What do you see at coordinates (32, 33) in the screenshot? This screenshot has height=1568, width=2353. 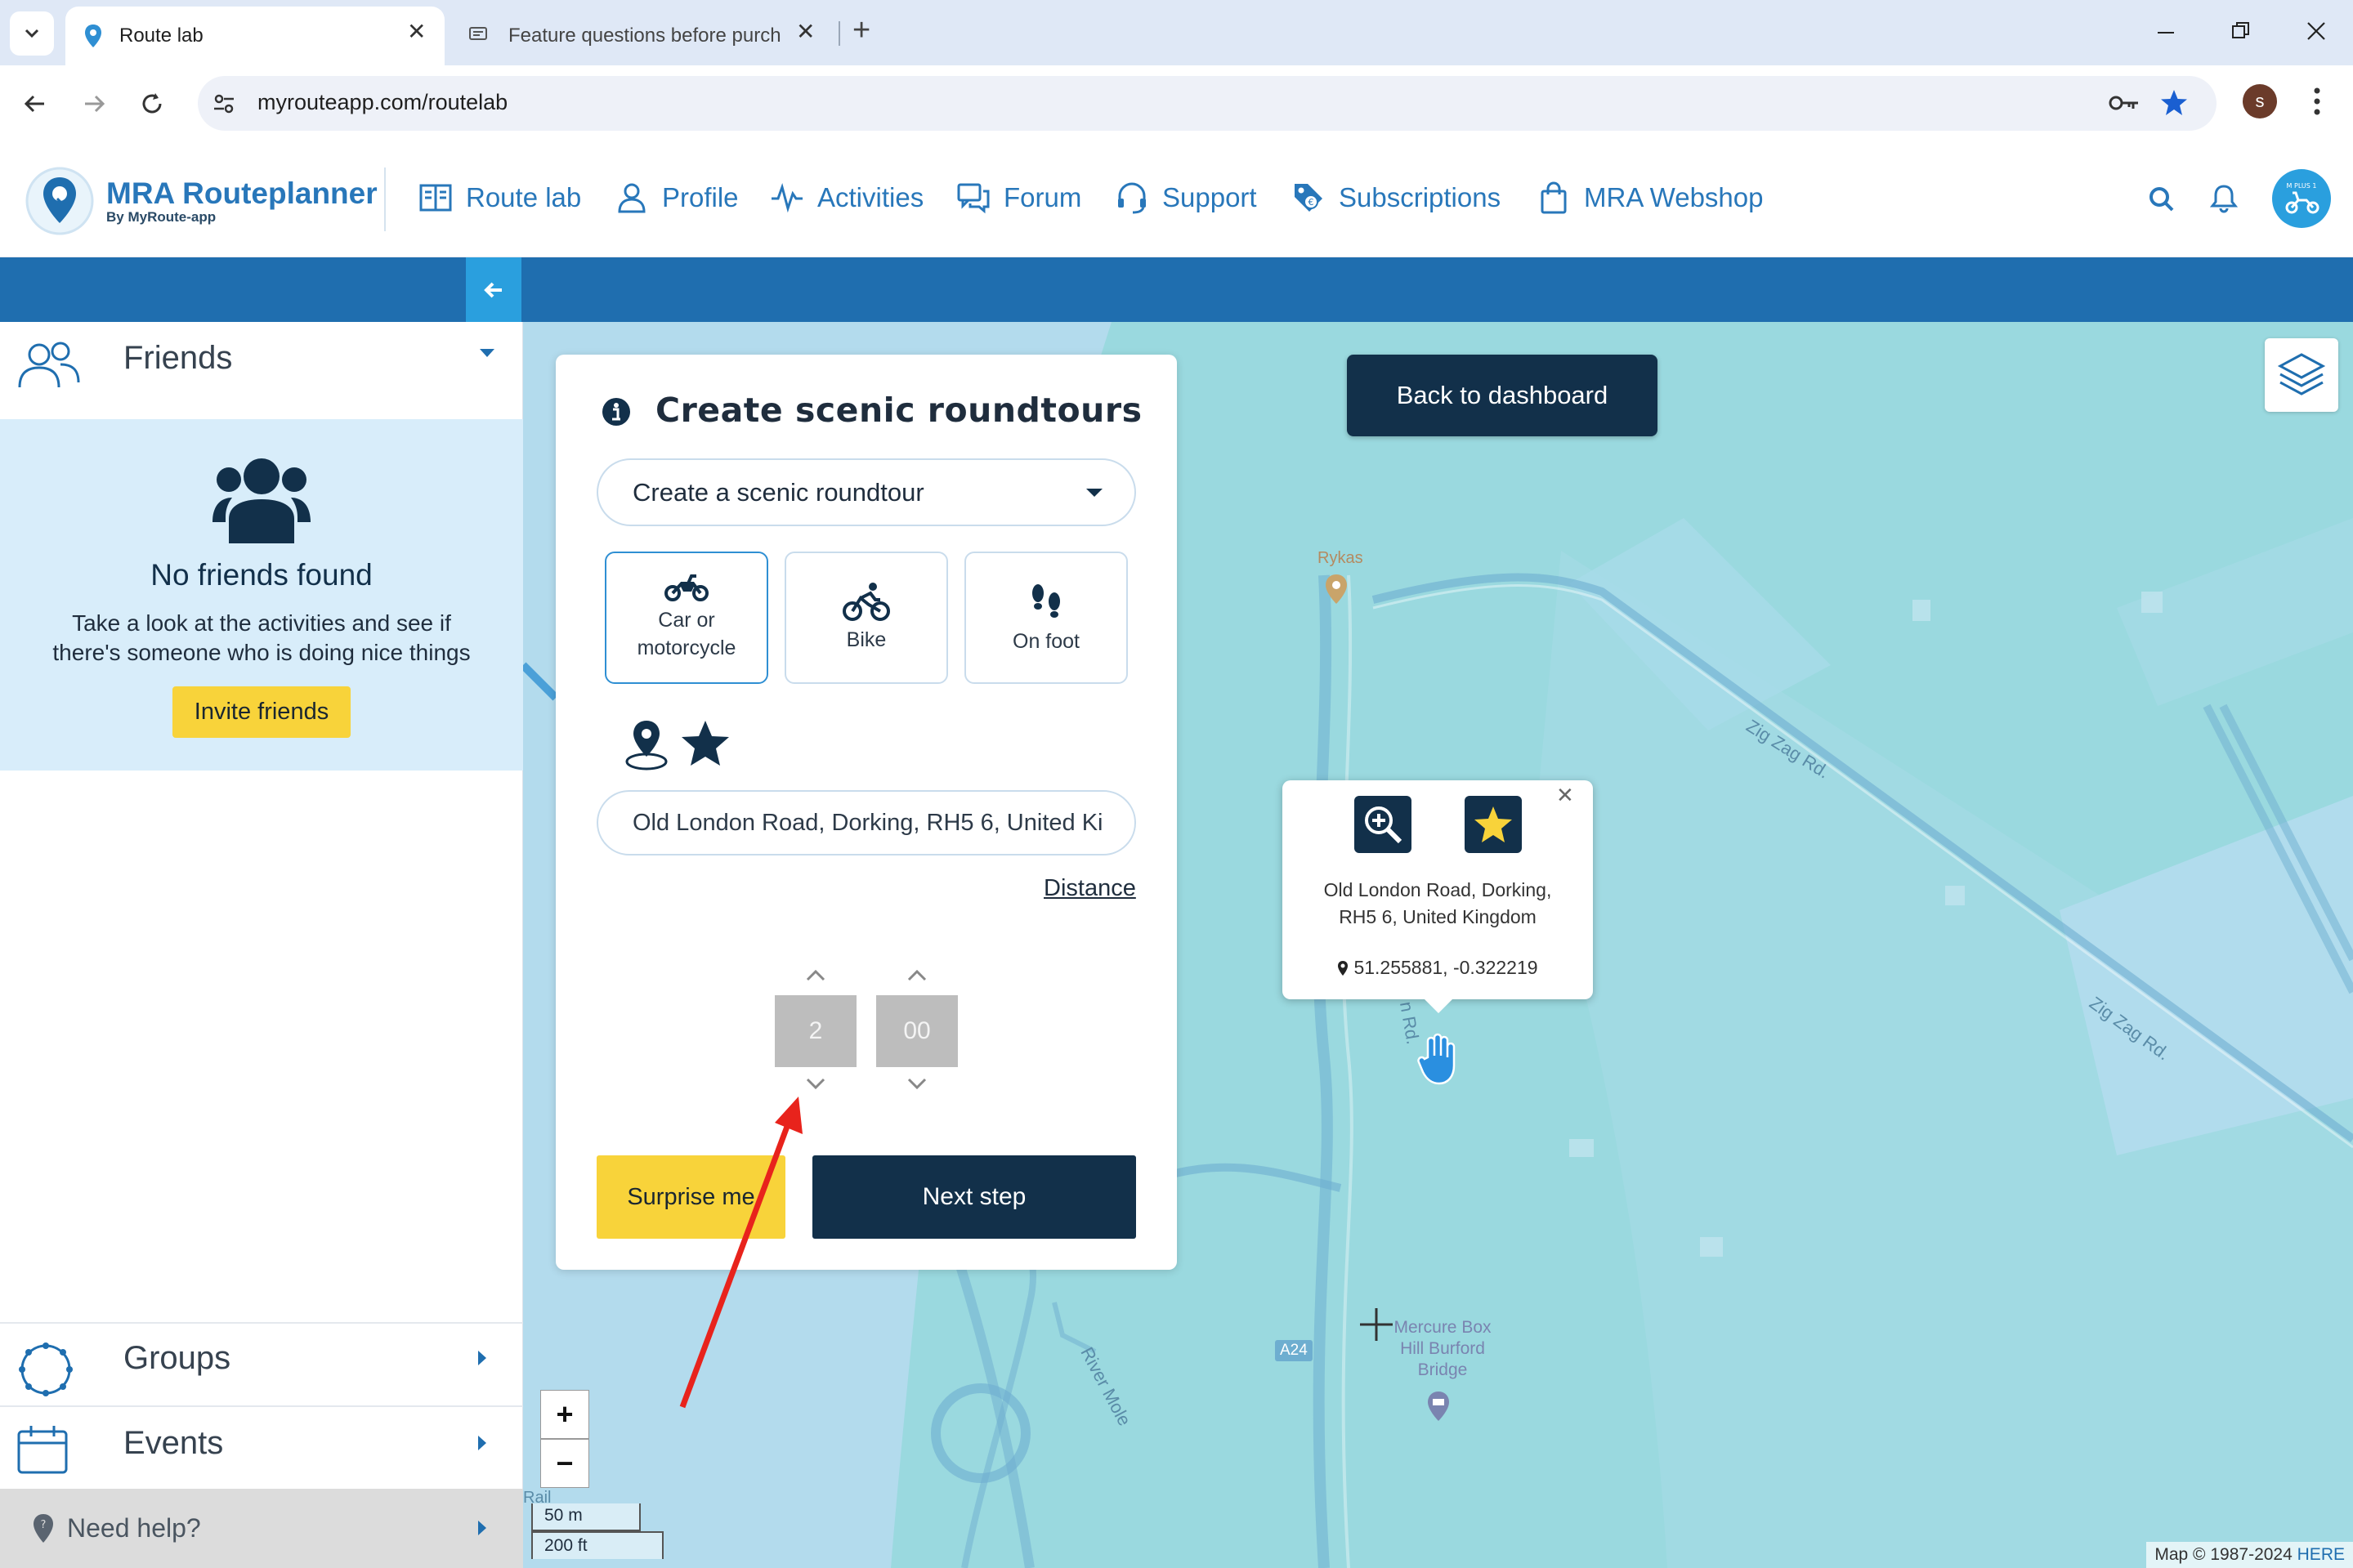 I see `tab-search-button` at bounding box center [32, 33].